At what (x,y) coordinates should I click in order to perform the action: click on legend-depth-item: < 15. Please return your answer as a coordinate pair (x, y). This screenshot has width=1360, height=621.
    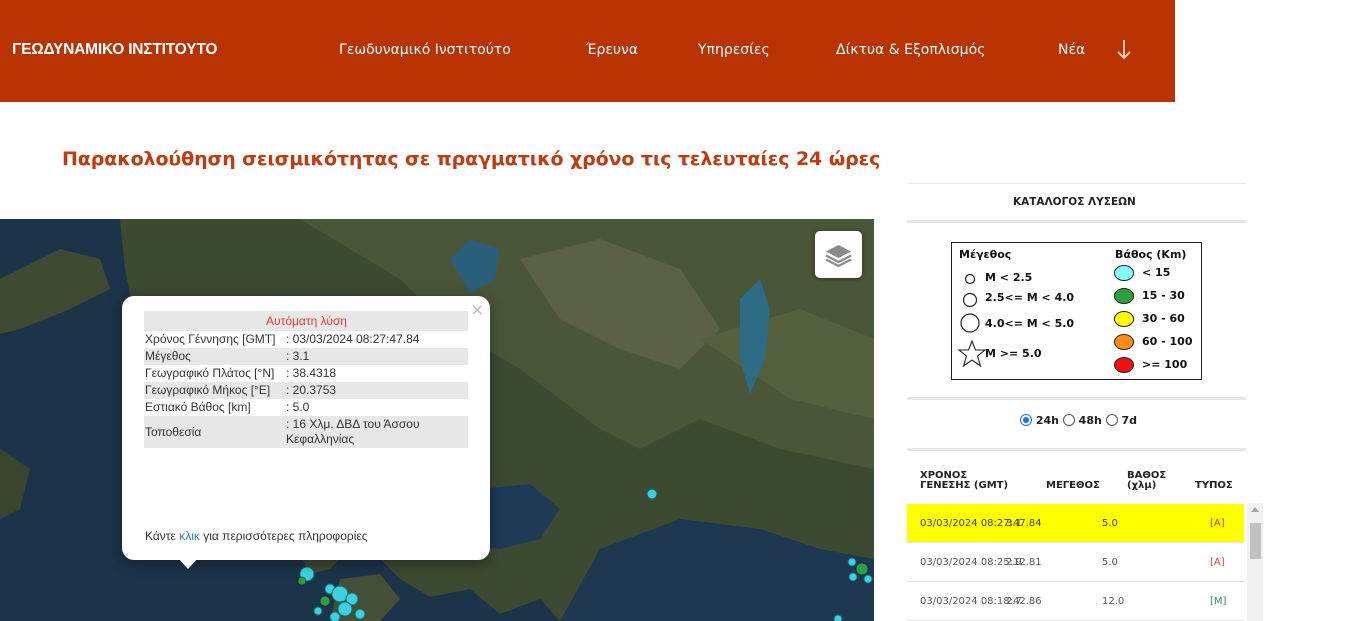
    Looking at the image, I should click on (1156, 272).